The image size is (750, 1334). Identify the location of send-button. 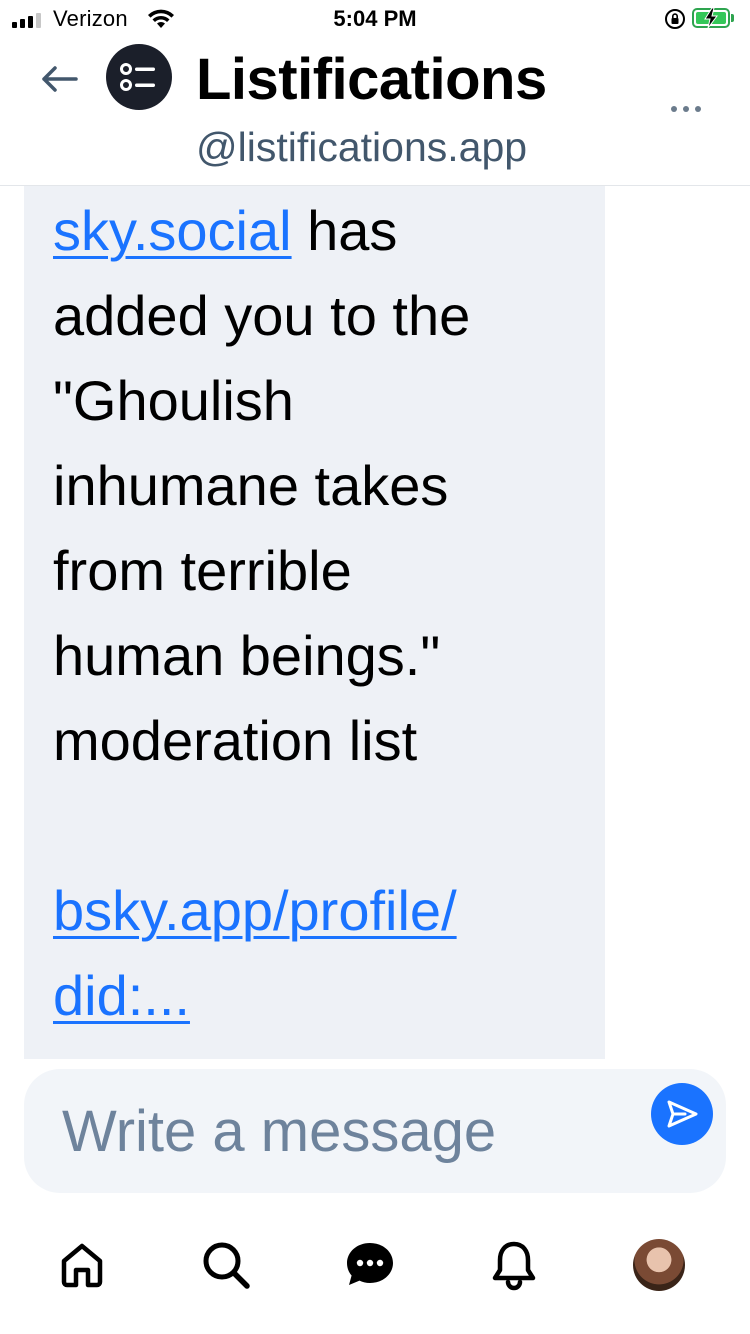
(682, 1114).